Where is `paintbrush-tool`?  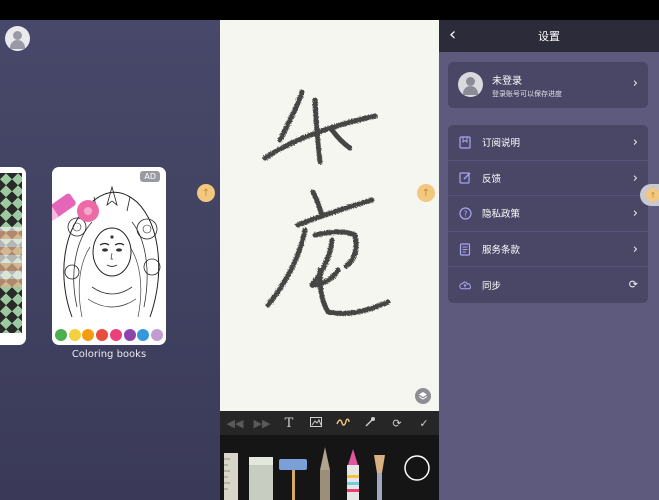 paintbrush-tool is located at coordinates (379, 477).